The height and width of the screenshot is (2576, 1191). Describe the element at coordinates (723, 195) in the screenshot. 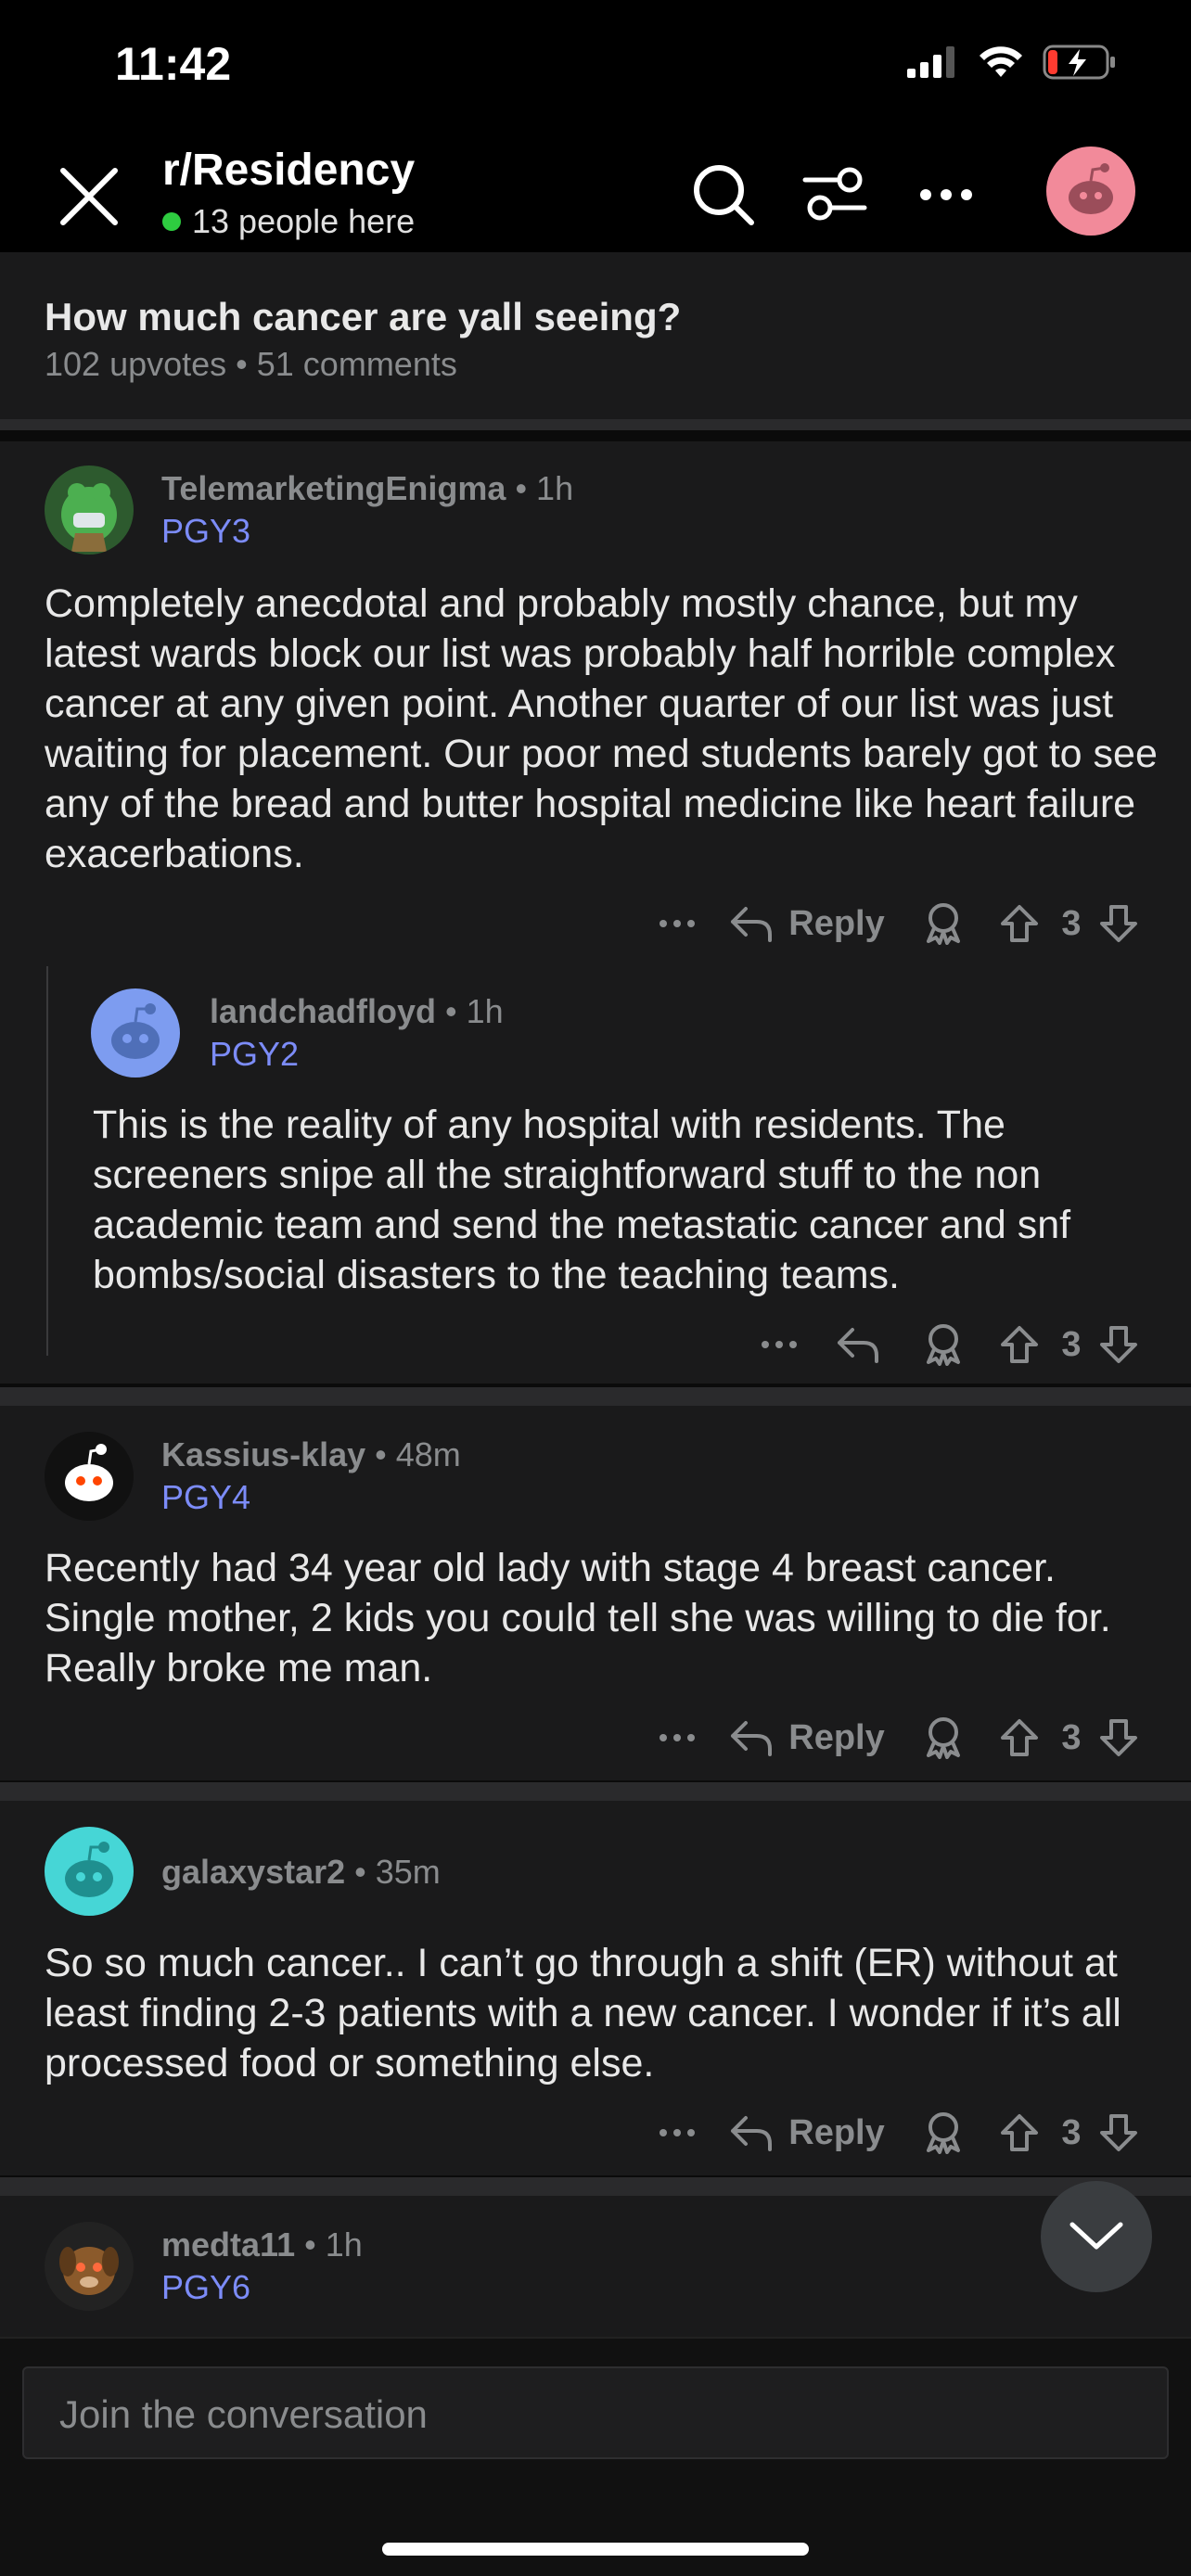

I see `search-button` at that location.